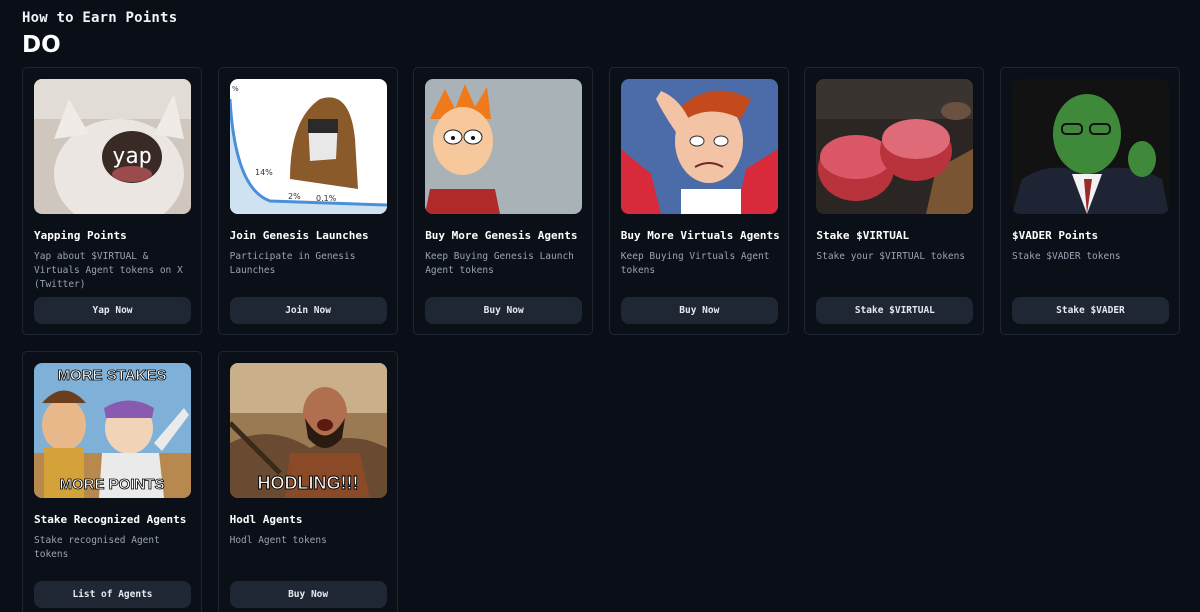 The width and height of the screenshot is (1200, 612). I want to click on svg-text: 2%, so click(294, 196).